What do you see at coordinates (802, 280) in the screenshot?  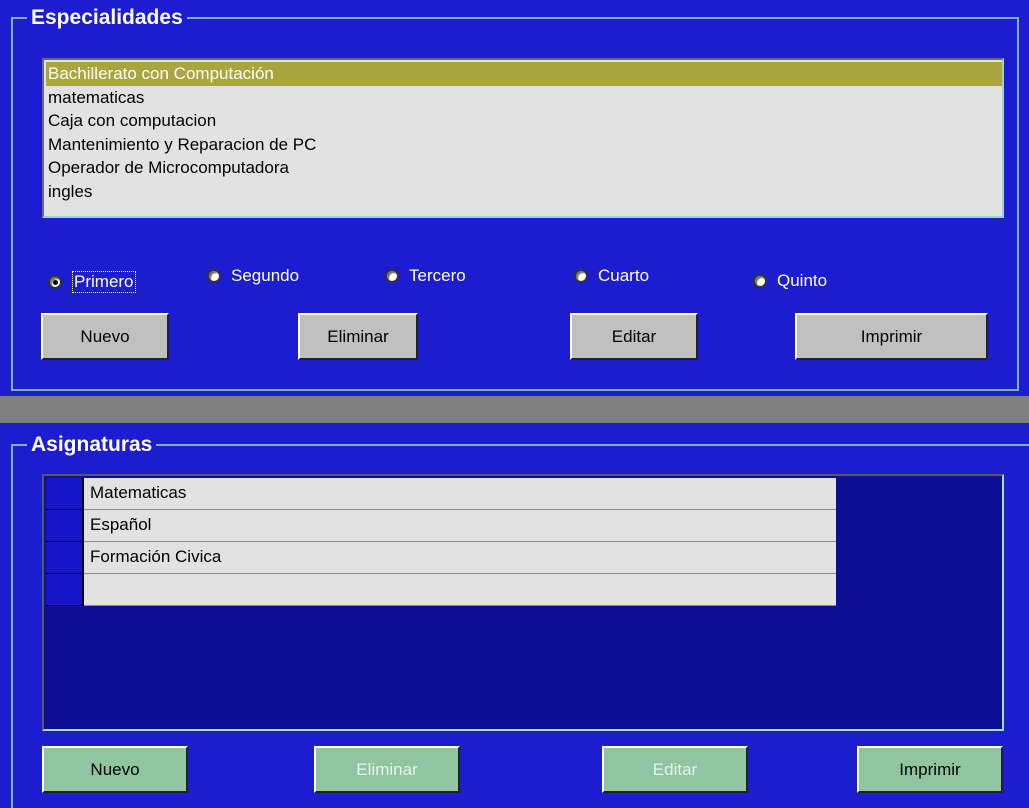 I see `radio-label-quinto: Quinto` at bounding box center [802, 280].